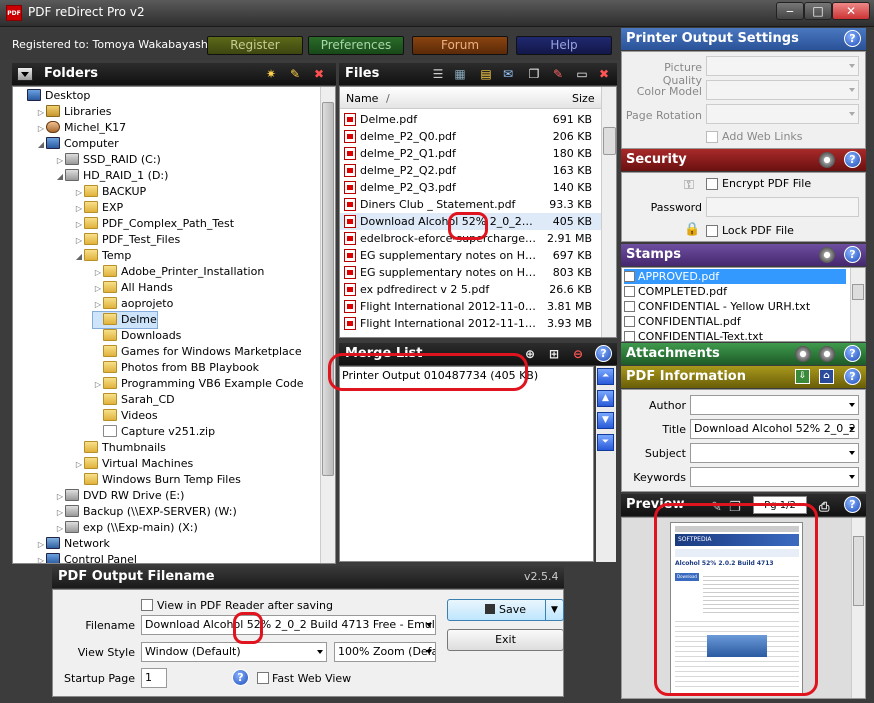 This screenshot has height=703, width=874. Describe the element at coordinates (53, 96) in the screenshot. I see `folder-tree-item: Desktop` at that location.